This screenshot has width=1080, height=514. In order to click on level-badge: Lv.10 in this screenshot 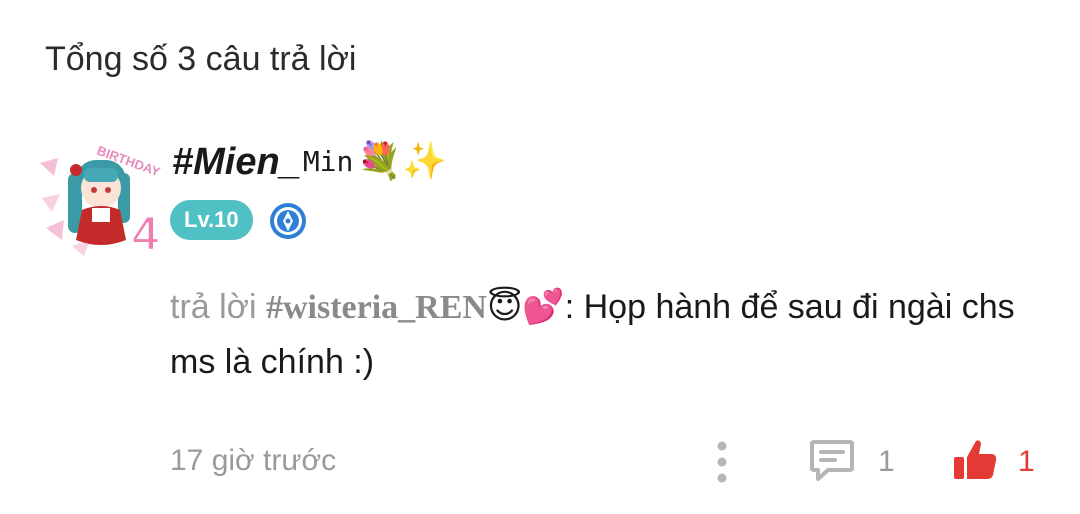, I will do `click(211, 220)`.